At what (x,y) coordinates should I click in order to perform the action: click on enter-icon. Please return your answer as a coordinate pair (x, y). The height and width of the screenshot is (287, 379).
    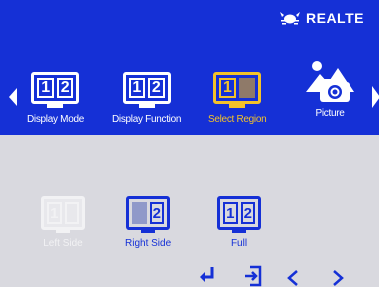
    Looking at the image, I should click on (207, 275).